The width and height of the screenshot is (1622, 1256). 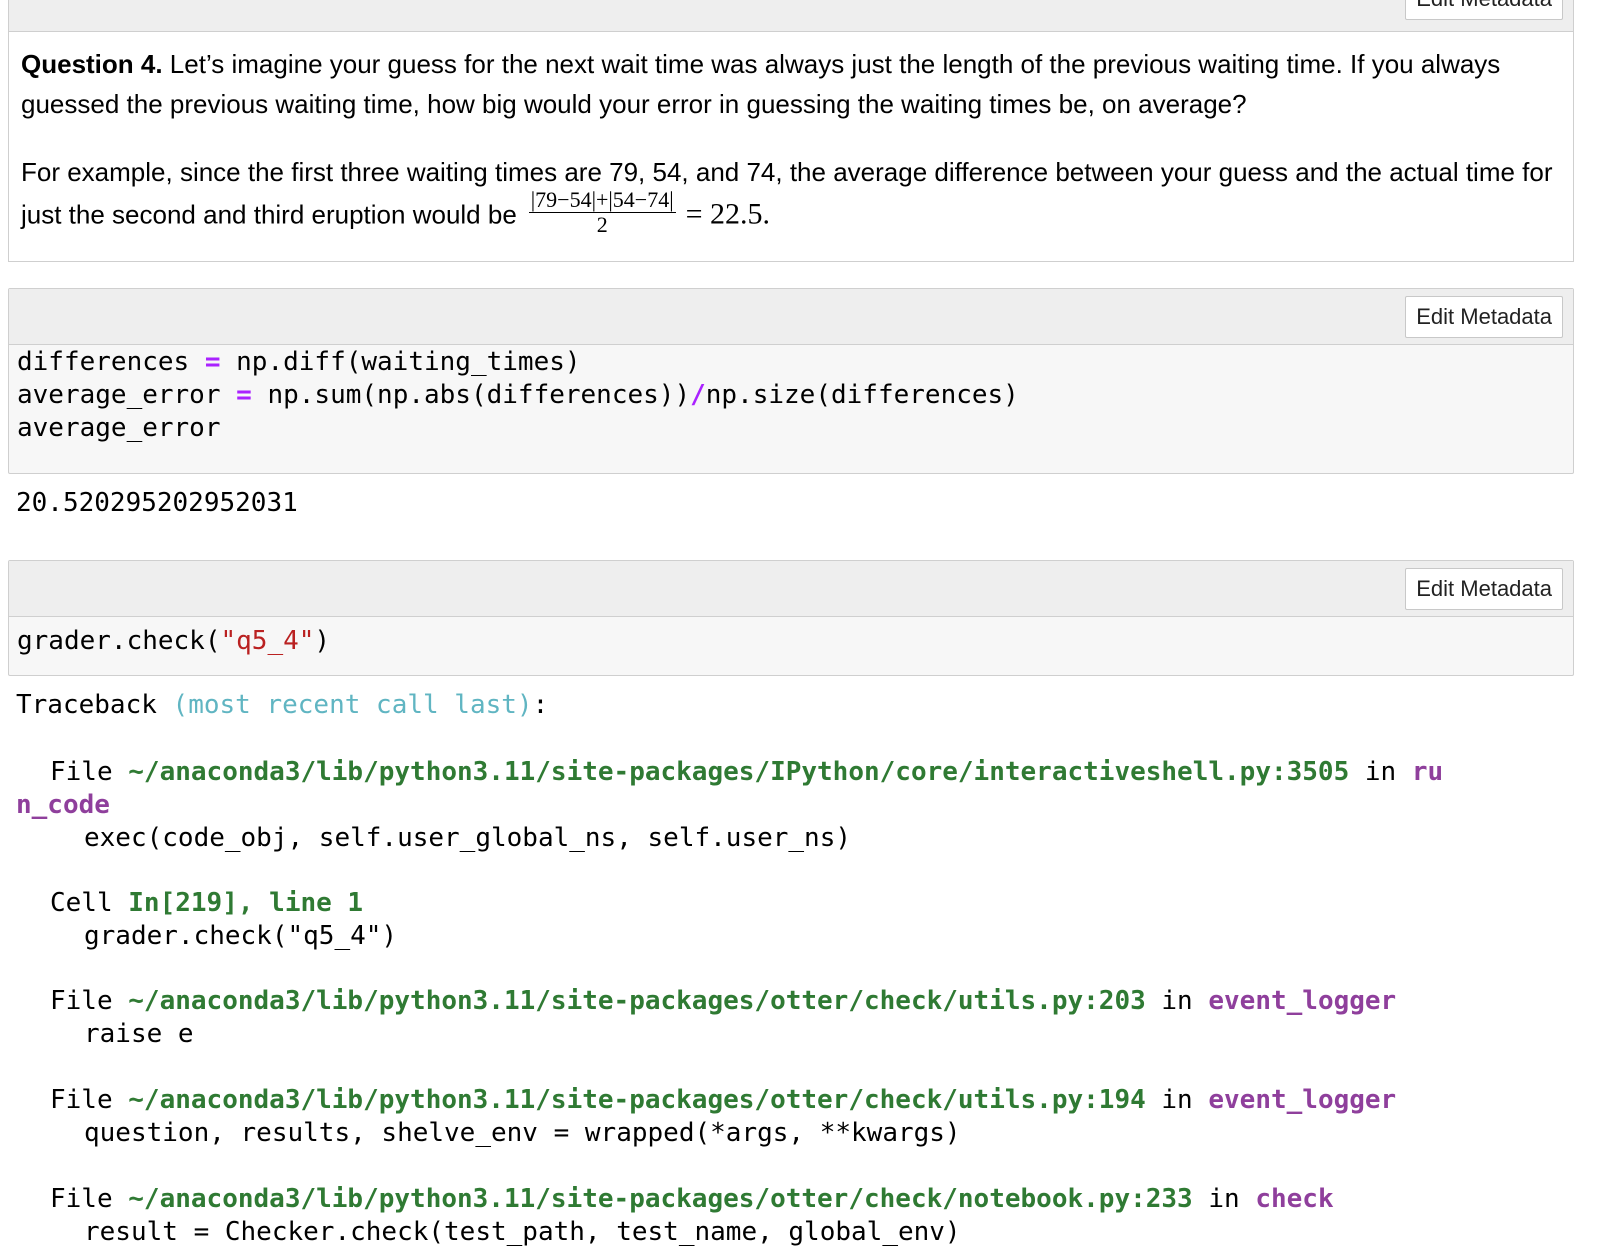 I want to click on cell-output-value: 20.520295202952031, so click(x=157, y=503).